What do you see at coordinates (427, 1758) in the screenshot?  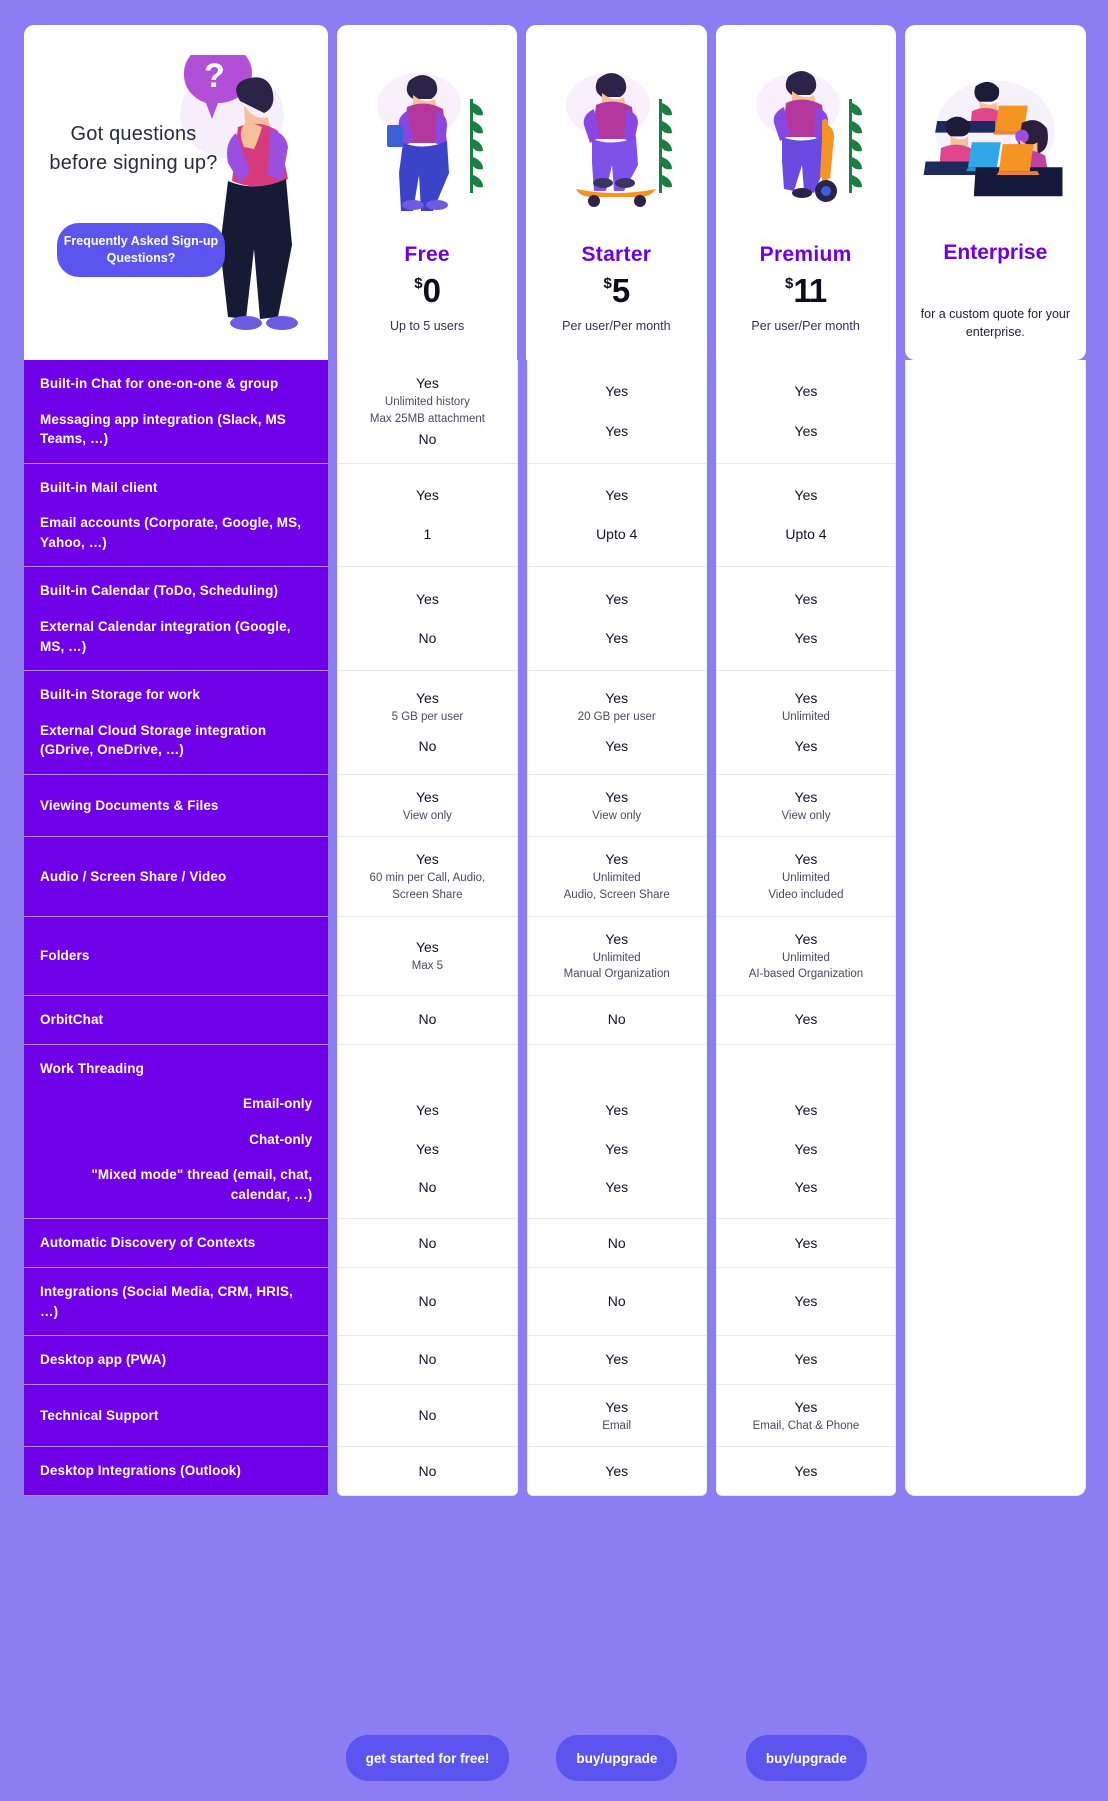 I see `cta-button-free: get started for free!` at bounding box center [427, 1758].